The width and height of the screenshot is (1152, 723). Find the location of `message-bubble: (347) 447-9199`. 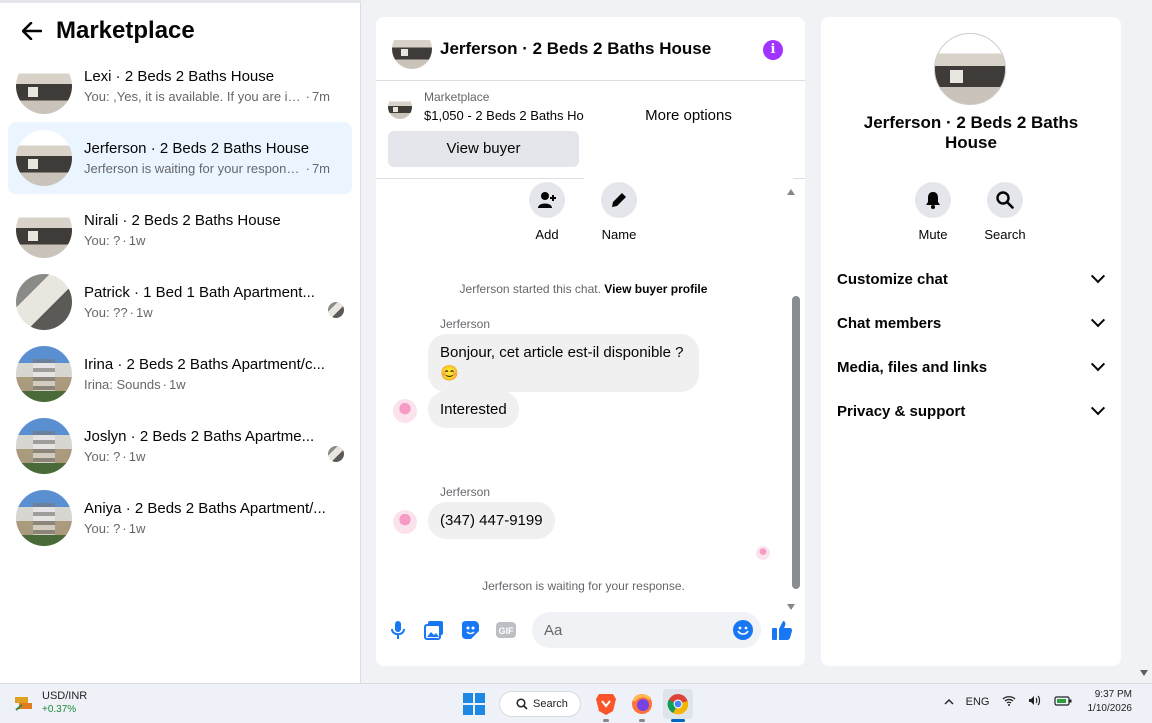

message-bubble: (347) 447-9199 is located at coordinates (491, 520).